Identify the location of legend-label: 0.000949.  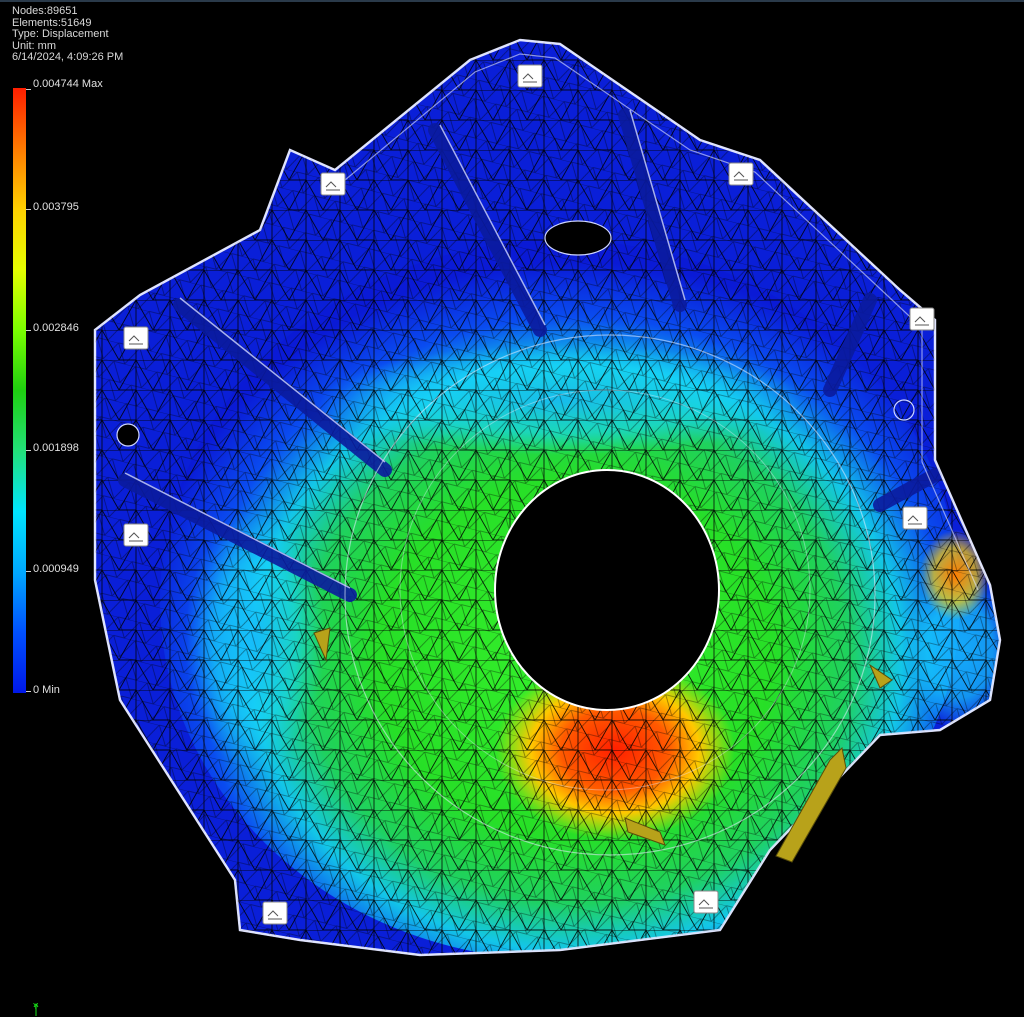
(56, 569).